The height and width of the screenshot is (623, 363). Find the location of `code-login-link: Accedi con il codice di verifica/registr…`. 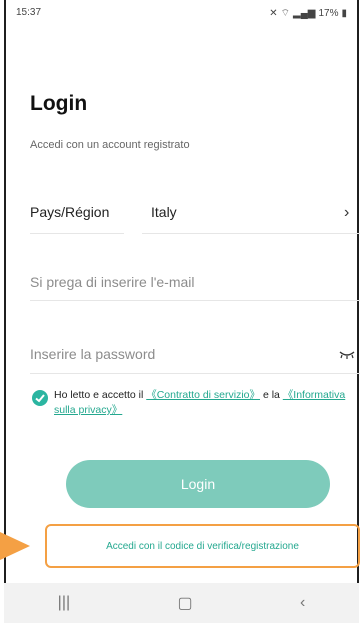

code-login-link: Accedi con il codice di verifica/registr… is located at coordinates (202, 546).